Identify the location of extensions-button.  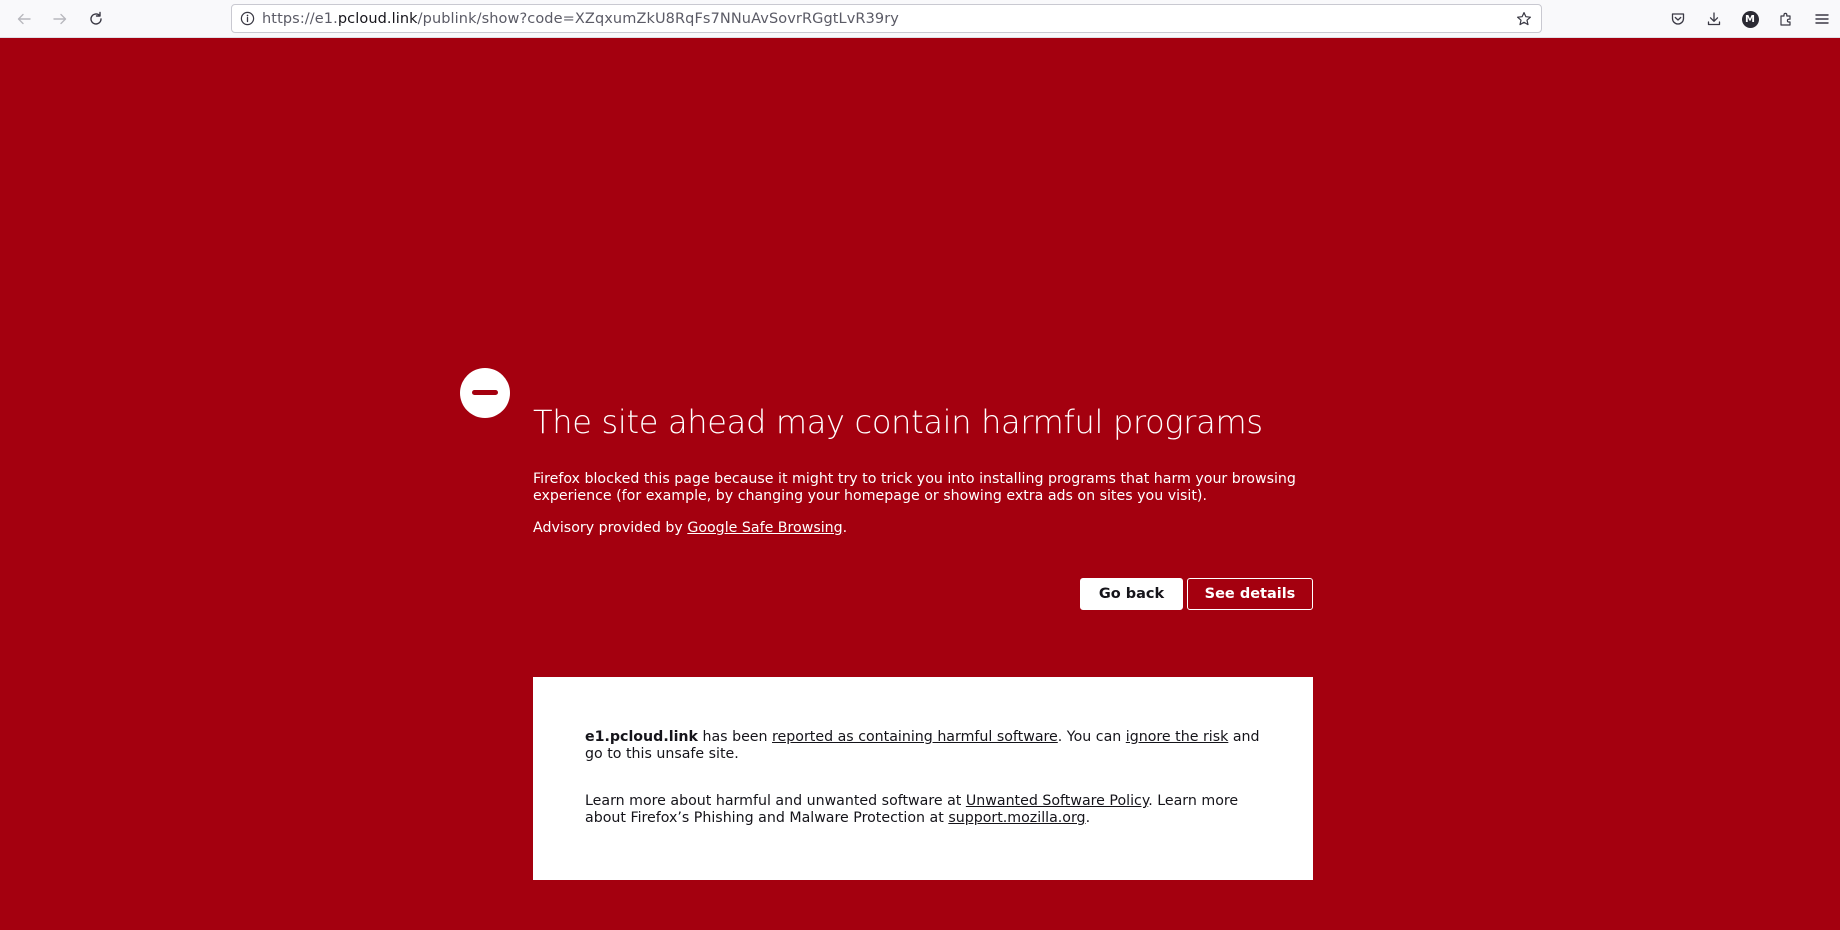
(1786, 19).